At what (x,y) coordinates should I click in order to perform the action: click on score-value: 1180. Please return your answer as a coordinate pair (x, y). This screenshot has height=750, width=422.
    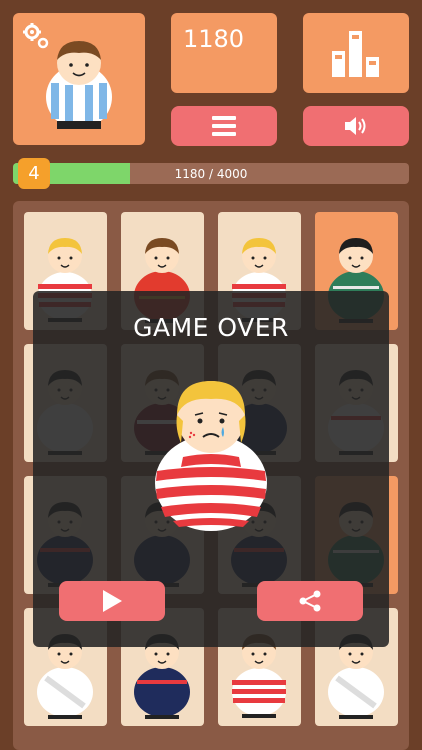
    Looking at the image, I should click on (214, 39).